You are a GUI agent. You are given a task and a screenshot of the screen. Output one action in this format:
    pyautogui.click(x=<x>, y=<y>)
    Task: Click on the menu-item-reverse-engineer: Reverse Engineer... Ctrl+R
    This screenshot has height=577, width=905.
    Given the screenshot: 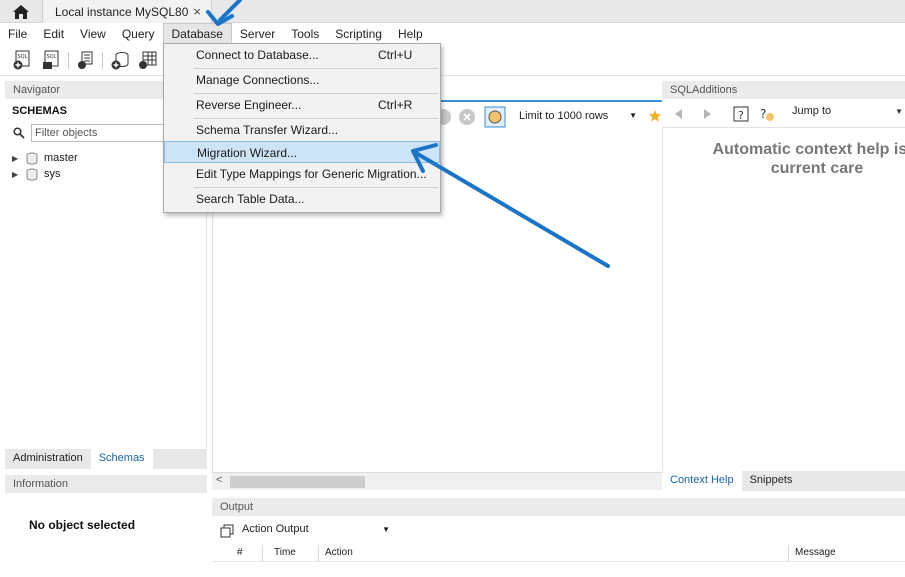 What is the action you would take?
    pyautogui.click(x=302, y=105)
    